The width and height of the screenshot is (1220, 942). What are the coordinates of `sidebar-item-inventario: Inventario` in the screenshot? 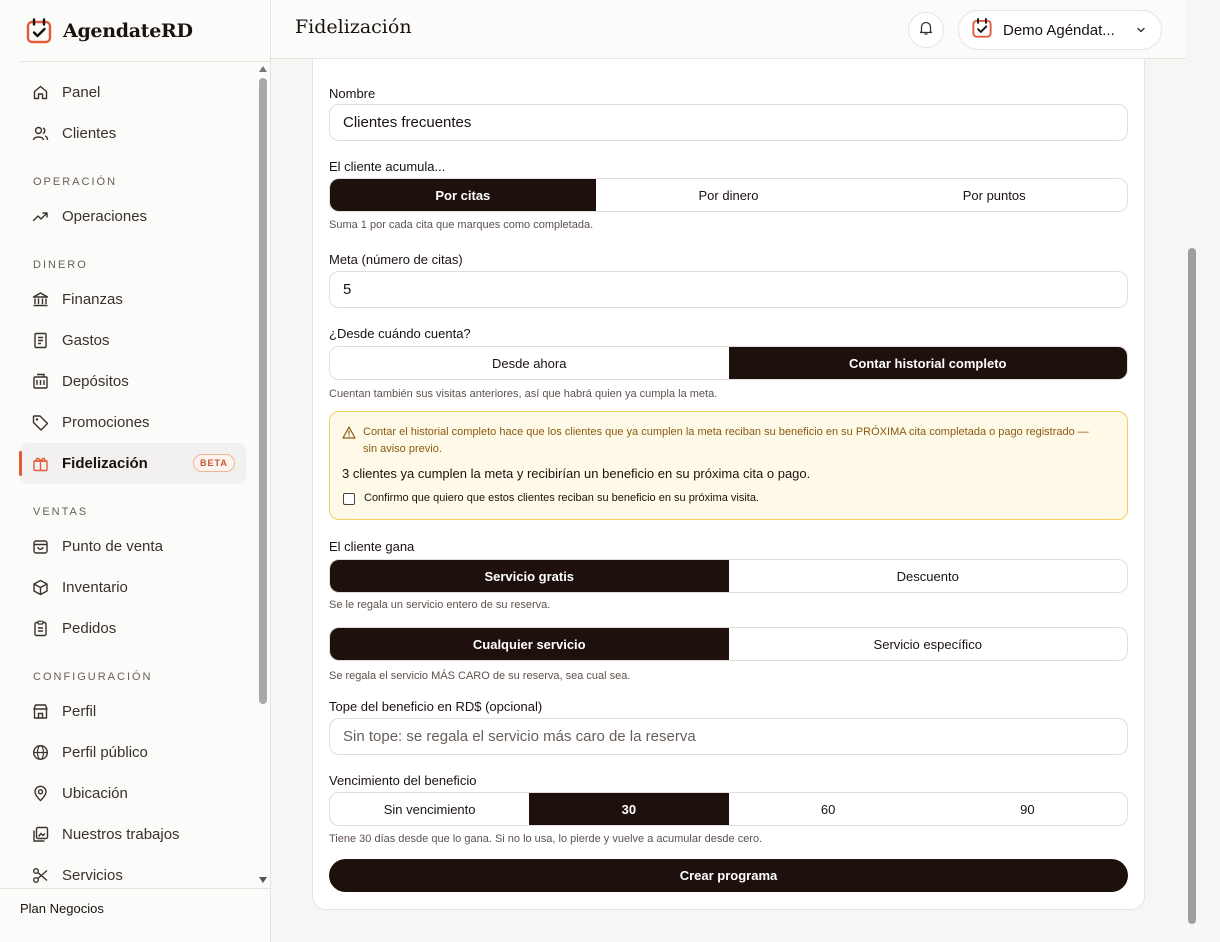 It's located at (133, 587).